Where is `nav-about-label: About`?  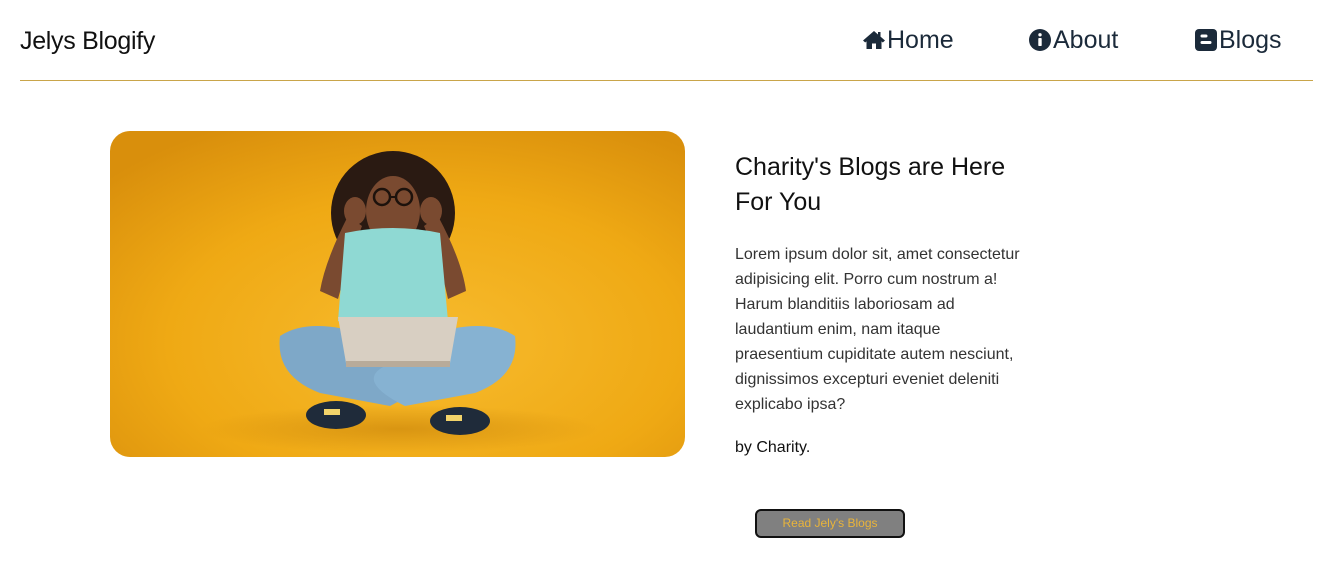 nav-about-label: About is located at coordinates (1086, 40).